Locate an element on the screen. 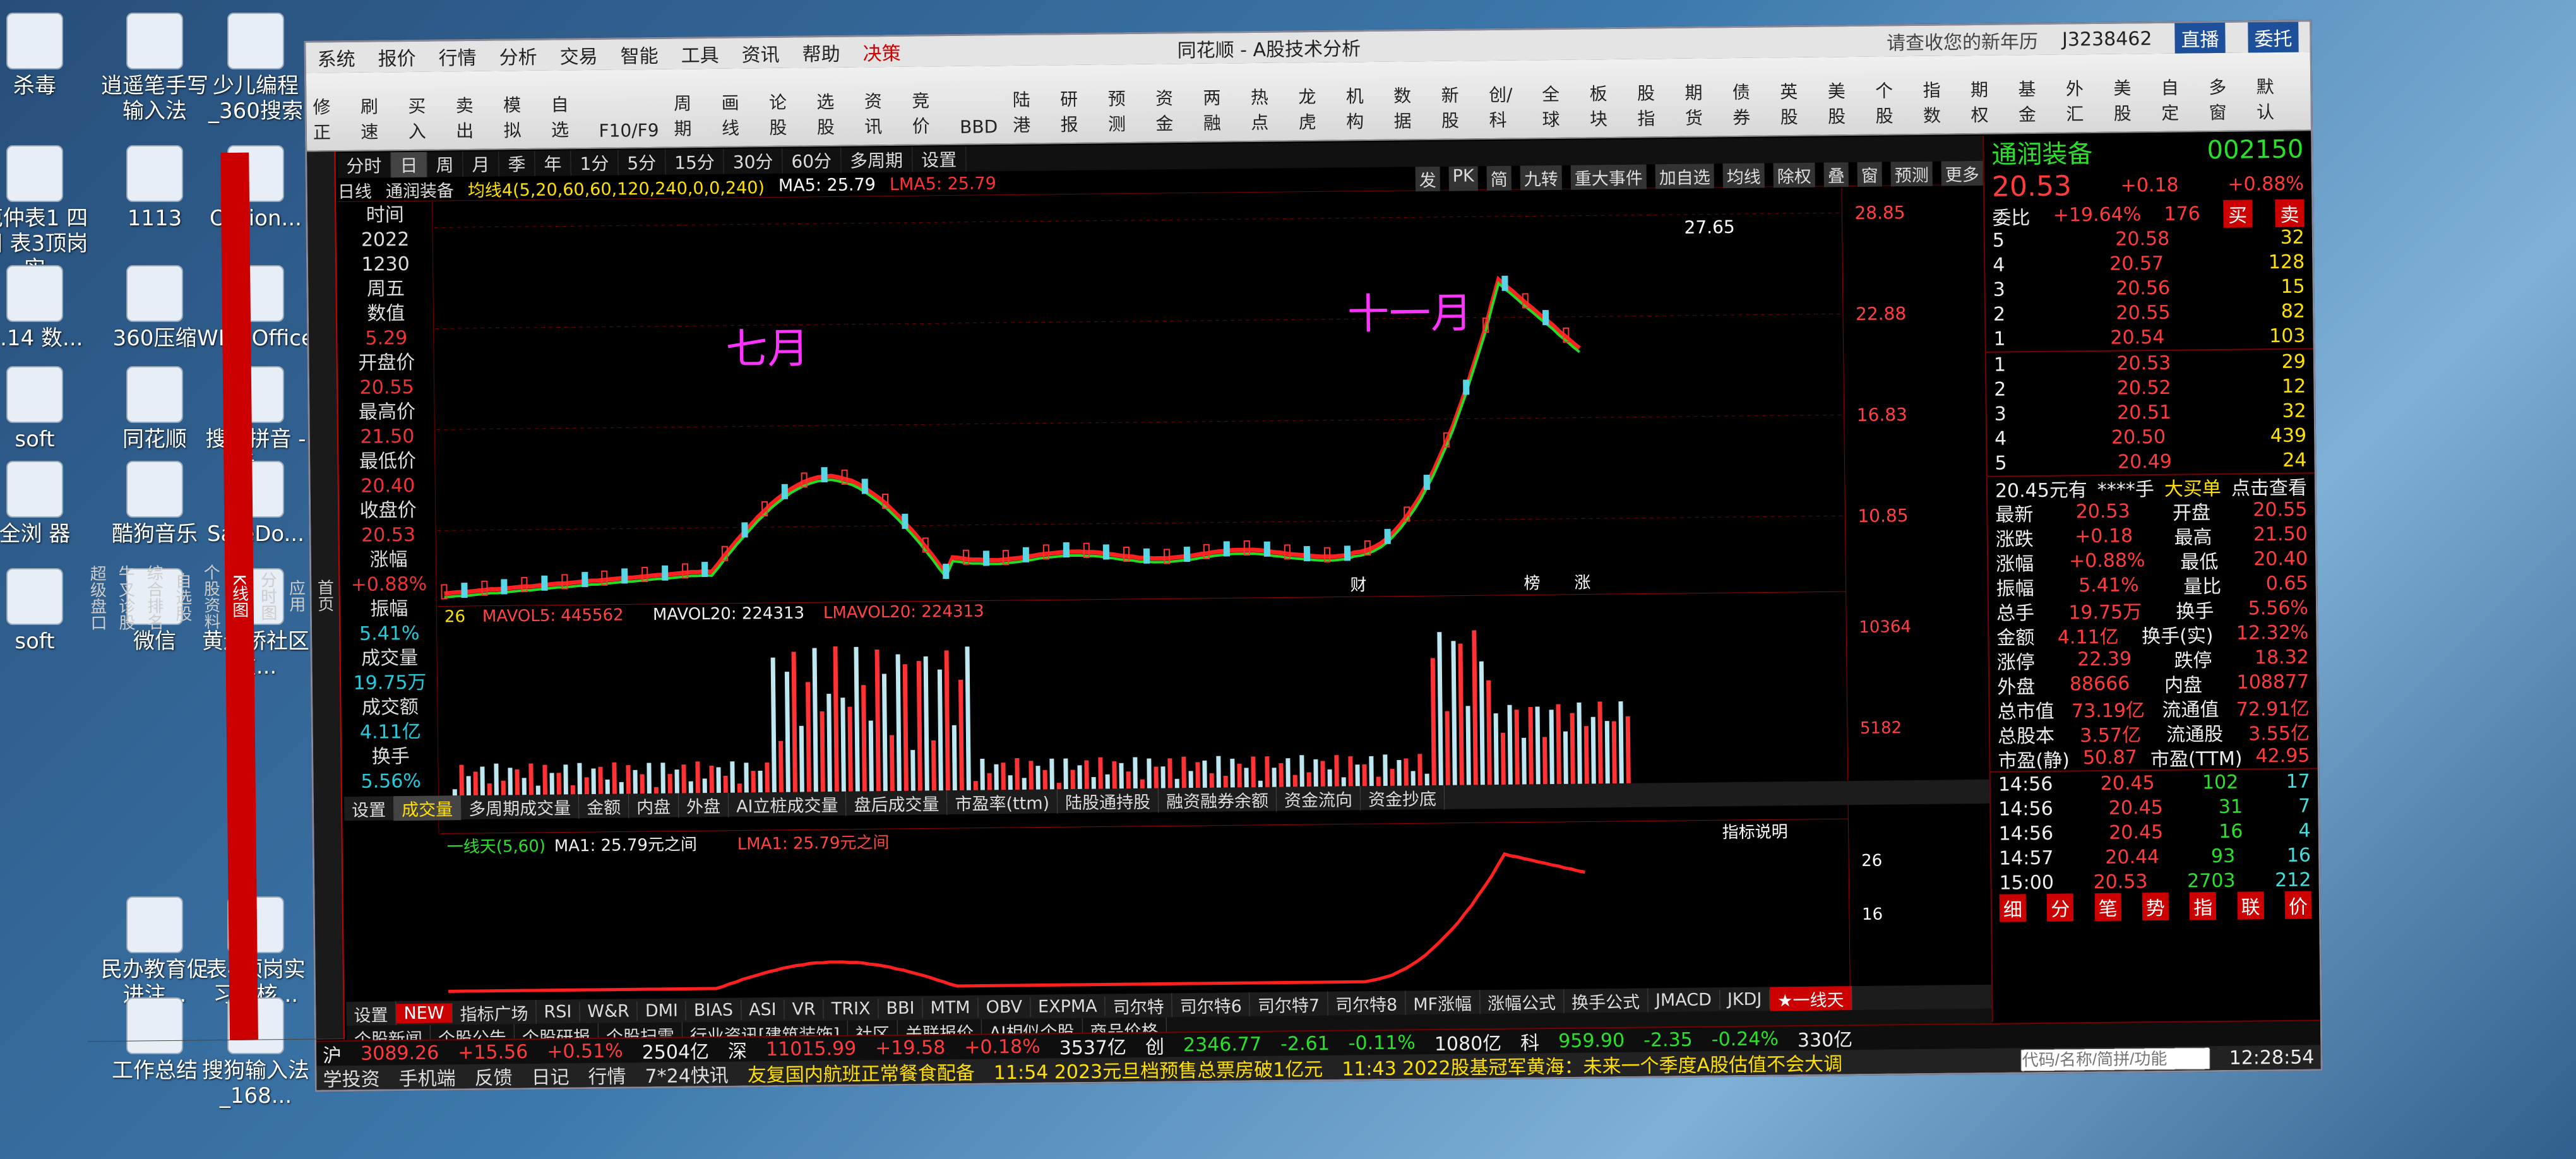  indicator-item: ASI is located at coordinates (763, 1010).